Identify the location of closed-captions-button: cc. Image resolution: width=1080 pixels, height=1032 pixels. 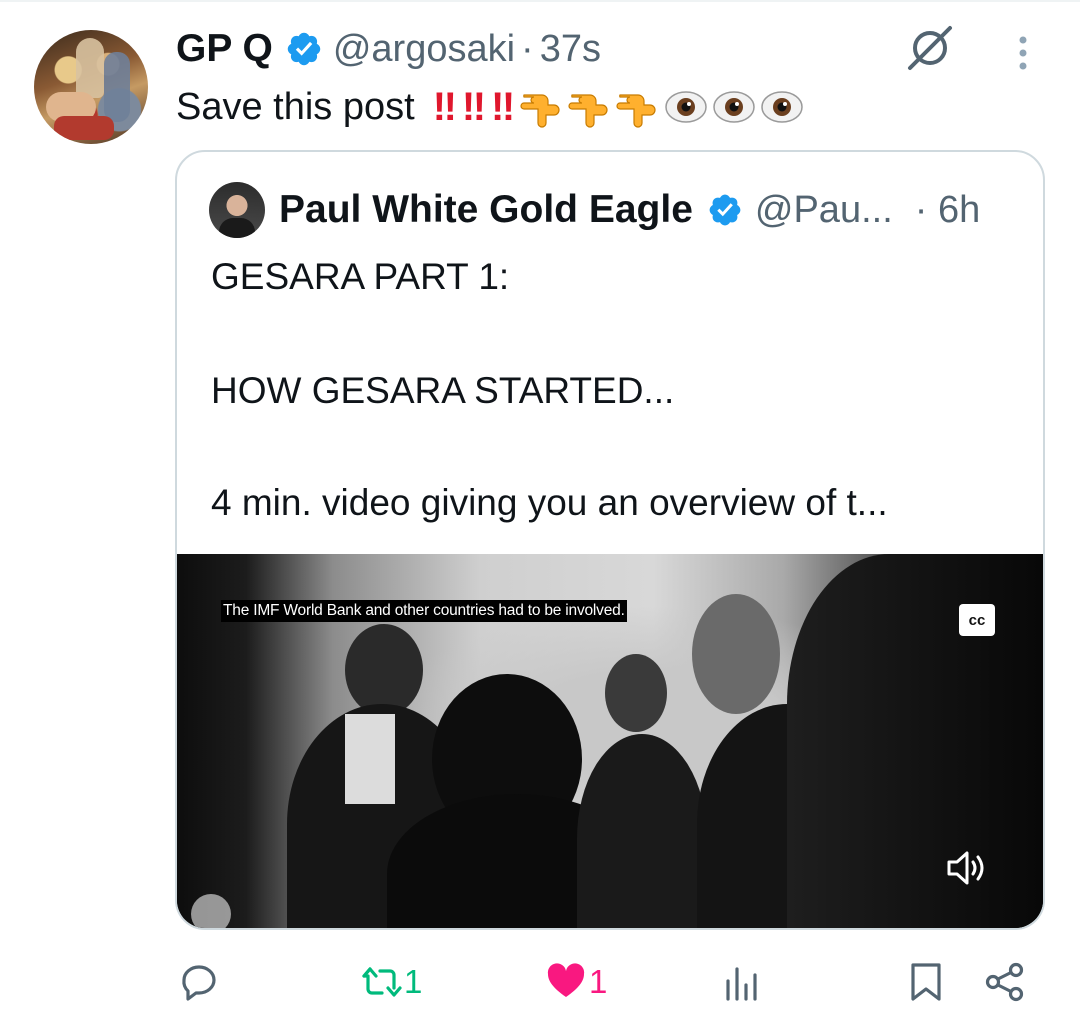
(977, 620).